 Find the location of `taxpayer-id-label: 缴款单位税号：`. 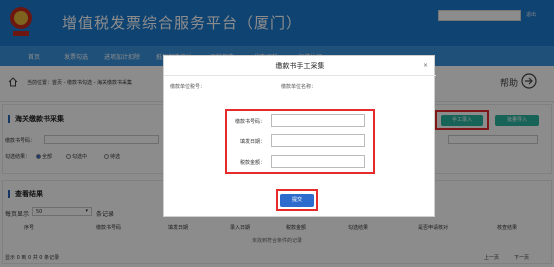

taxpayer-id-label: 缴款单位税号： is located at coordinates (188, 87).